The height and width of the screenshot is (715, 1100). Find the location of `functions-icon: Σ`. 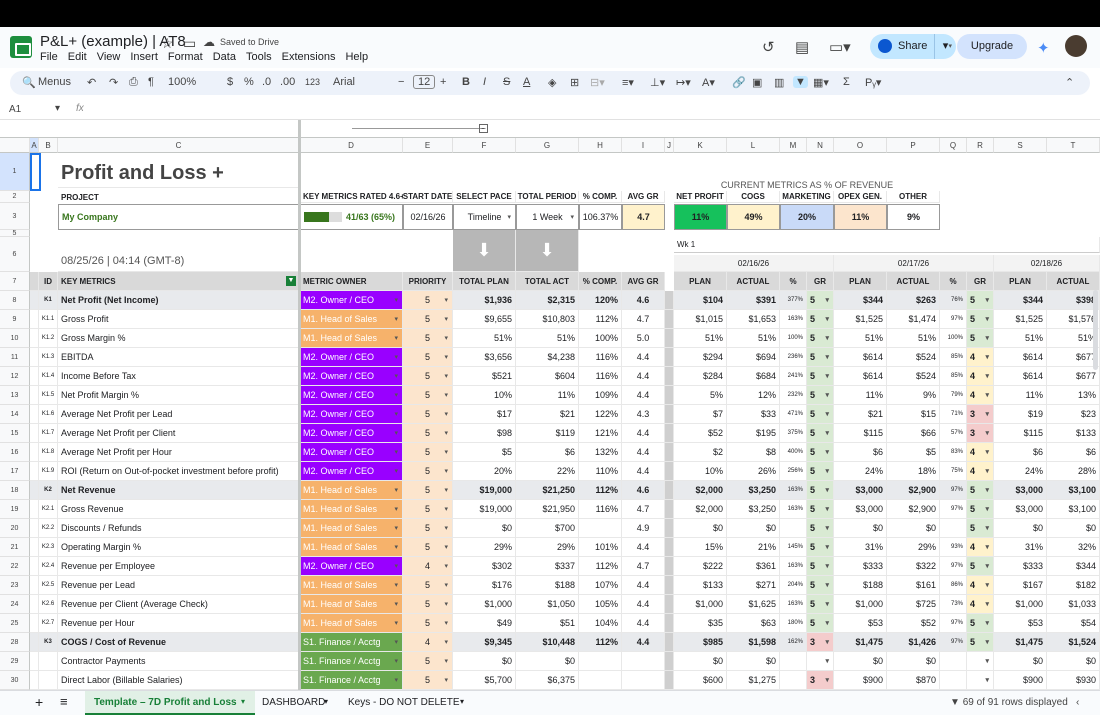

functions-icon: Σ is located at coordinates (846, 82).